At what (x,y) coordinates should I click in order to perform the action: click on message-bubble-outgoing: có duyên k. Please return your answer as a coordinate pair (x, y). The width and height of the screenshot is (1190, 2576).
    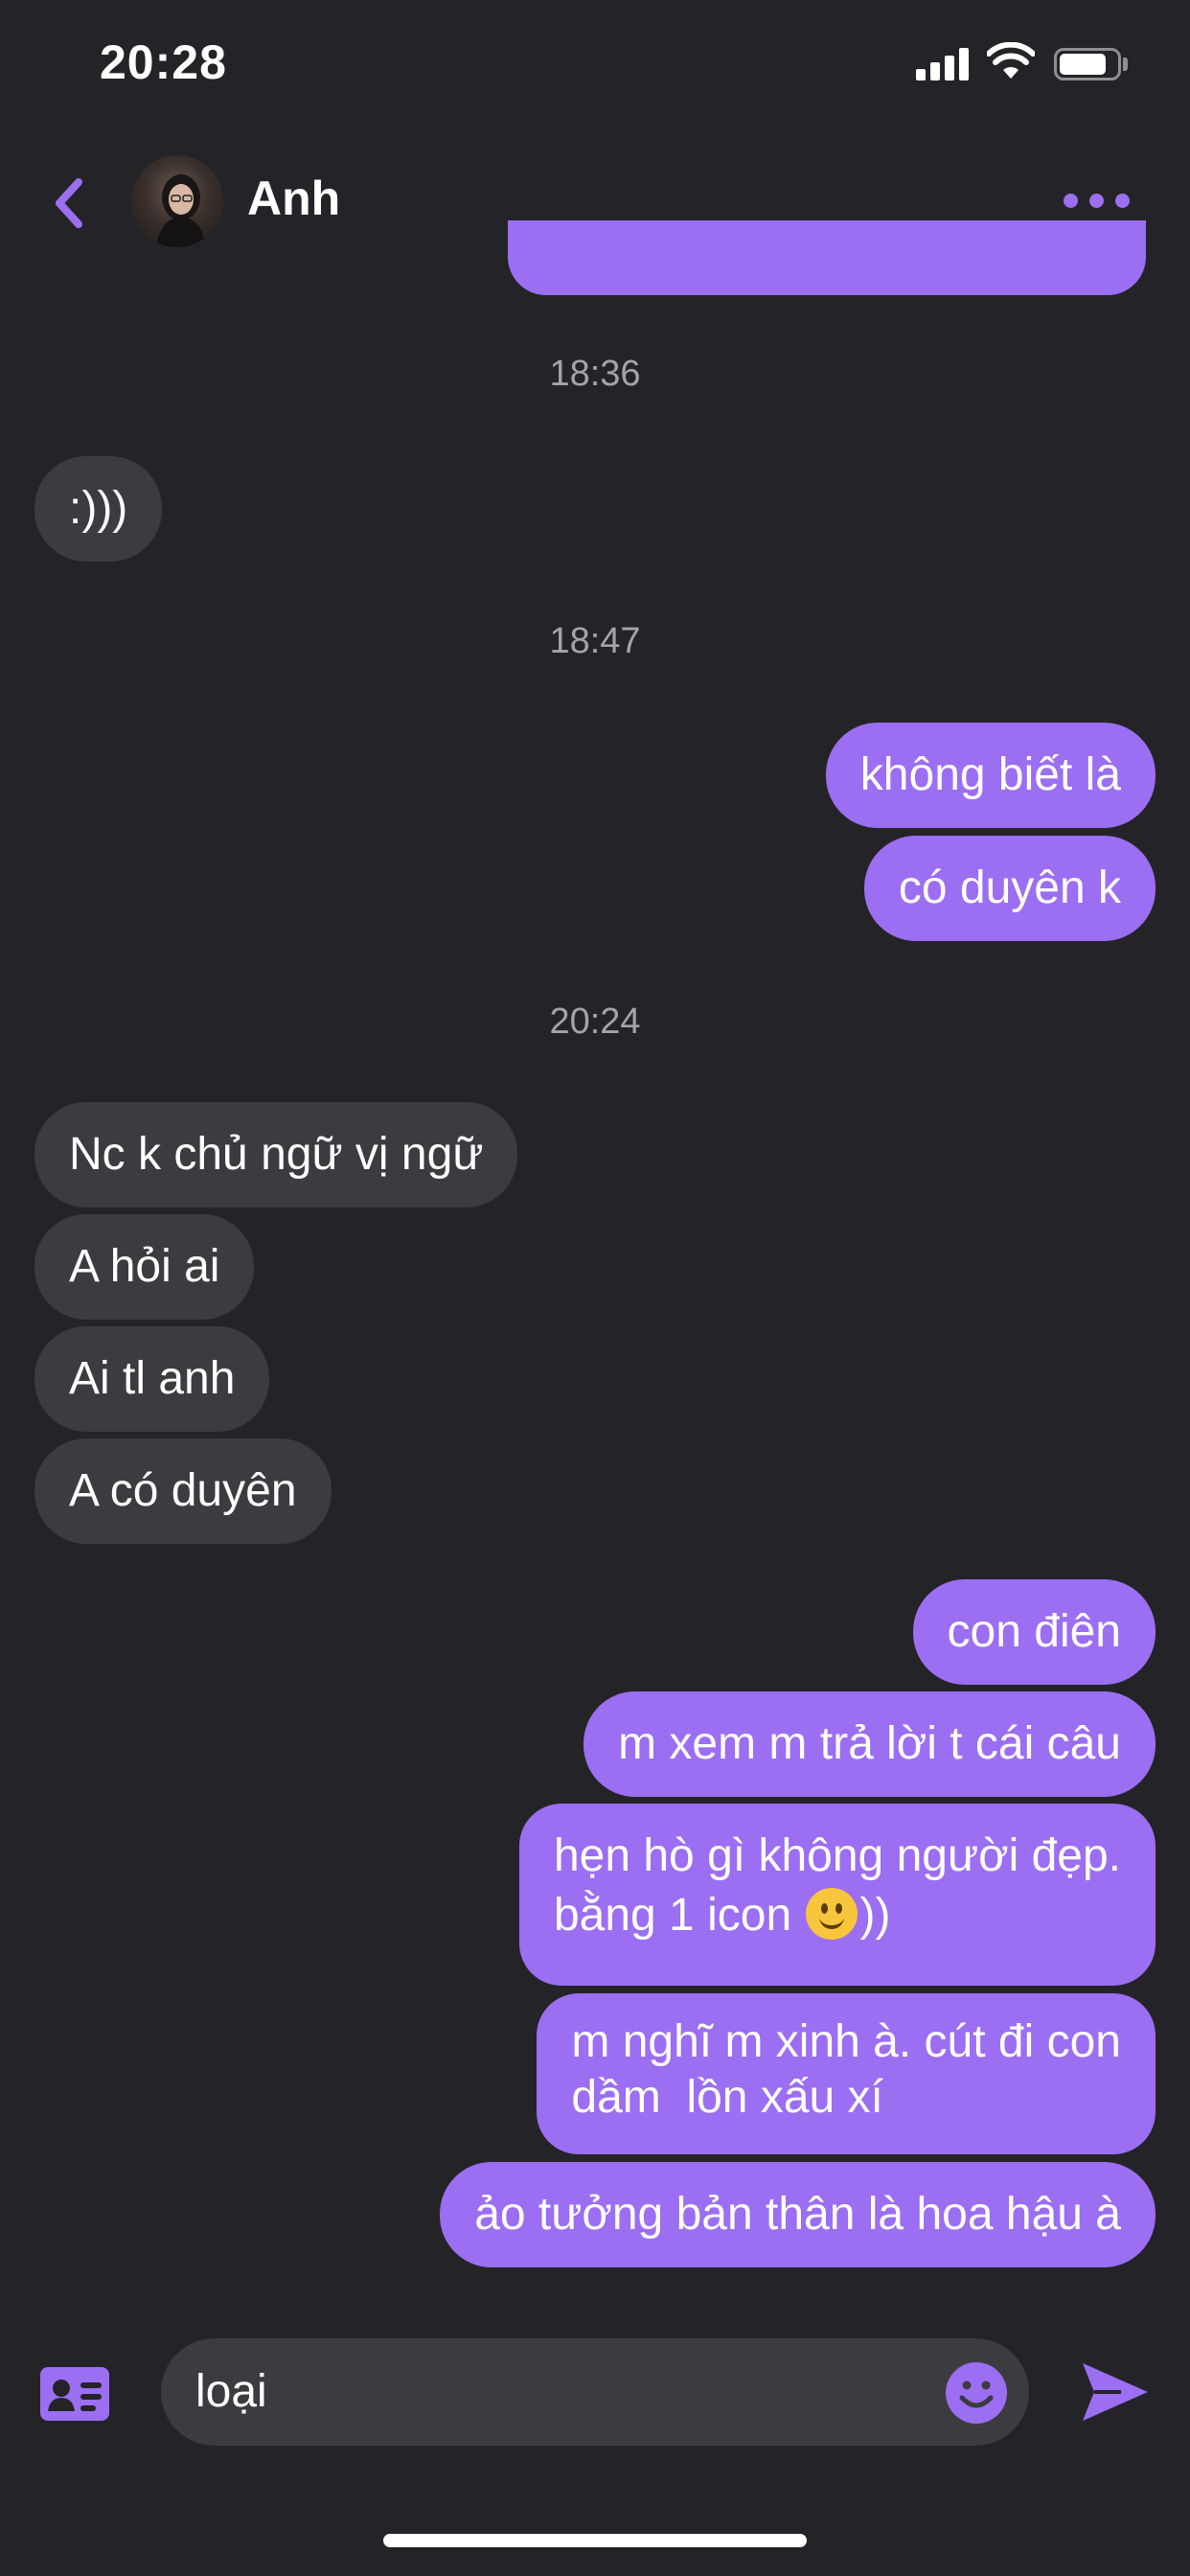
    Looking at the image, I should click on (1010, 888).